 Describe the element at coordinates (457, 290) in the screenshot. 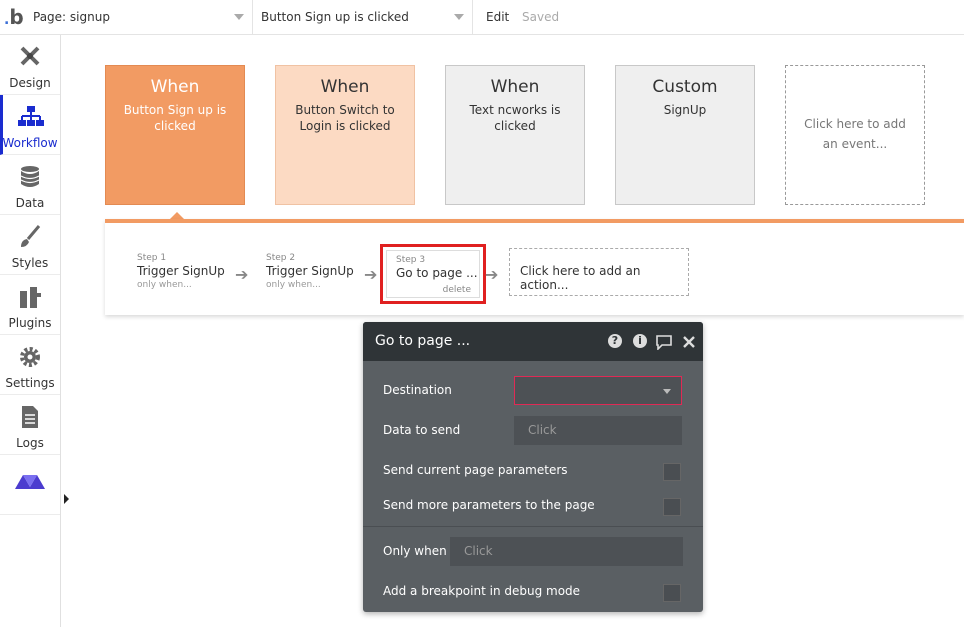

I see `step-delete-link: delete` at that location.